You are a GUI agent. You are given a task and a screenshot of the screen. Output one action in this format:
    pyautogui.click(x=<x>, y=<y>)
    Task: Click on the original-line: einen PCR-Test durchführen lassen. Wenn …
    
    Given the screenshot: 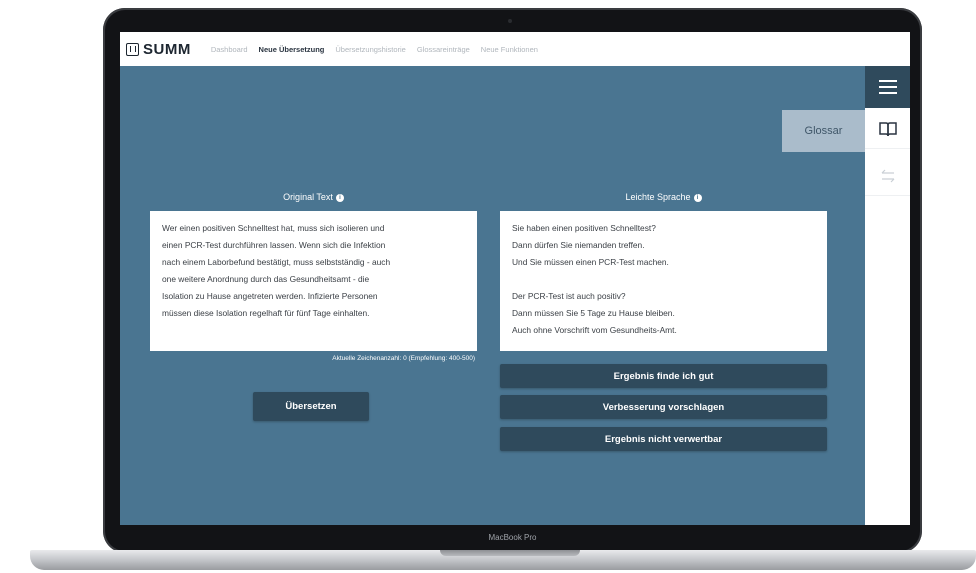 What is the action you would take?
    pyautogui.click(x=274, y=245)
    